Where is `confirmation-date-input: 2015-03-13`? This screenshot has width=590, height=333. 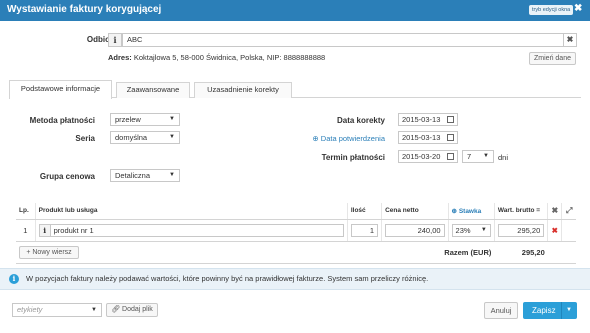
confirmation-date-input: 2015-03-13 is located at coordinates (428, 137).